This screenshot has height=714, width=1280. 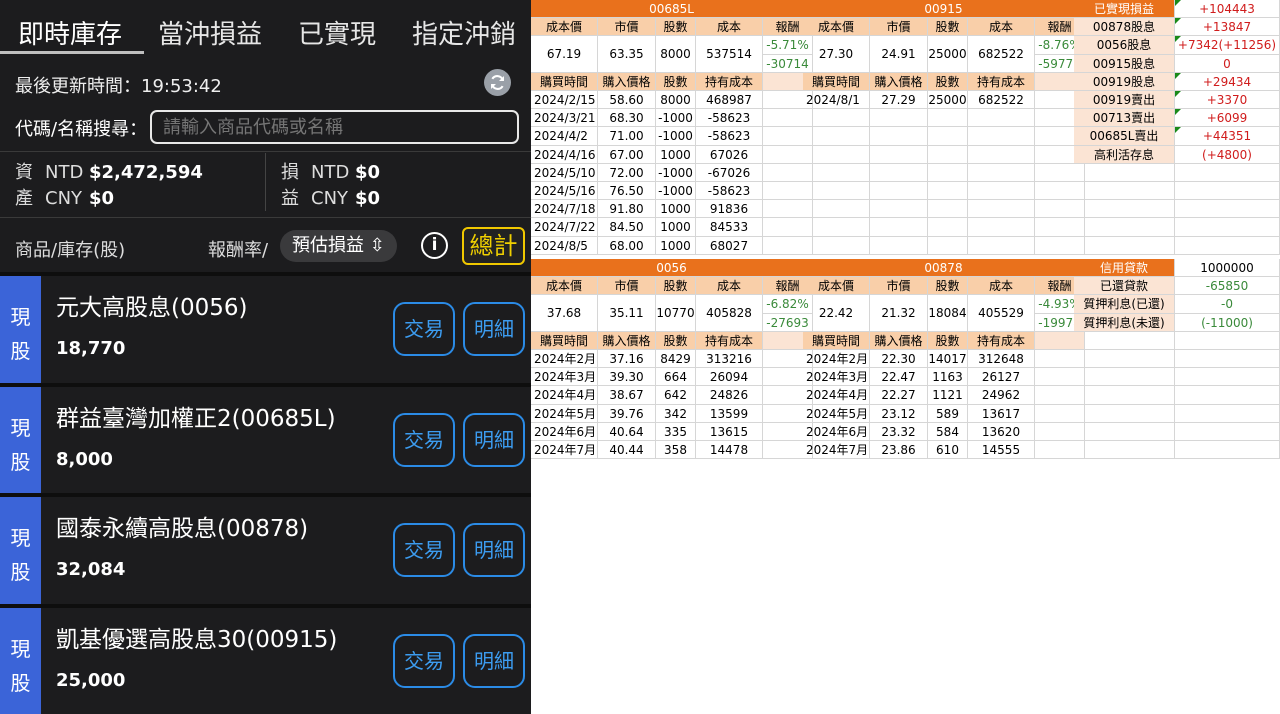 I want to click on summary-value: +3370, so click(x=1227, y=100).